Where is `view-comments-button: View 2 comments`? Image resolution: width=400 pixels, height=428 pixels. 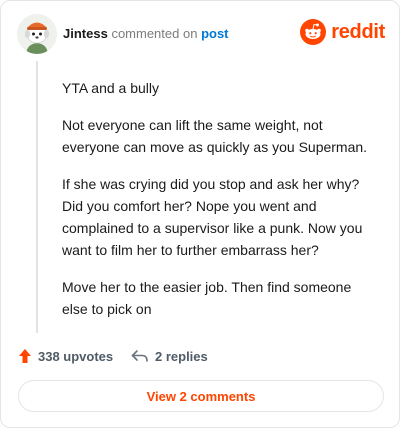 view-comments-button: View 2 comments is located at coordinates (201, 396).